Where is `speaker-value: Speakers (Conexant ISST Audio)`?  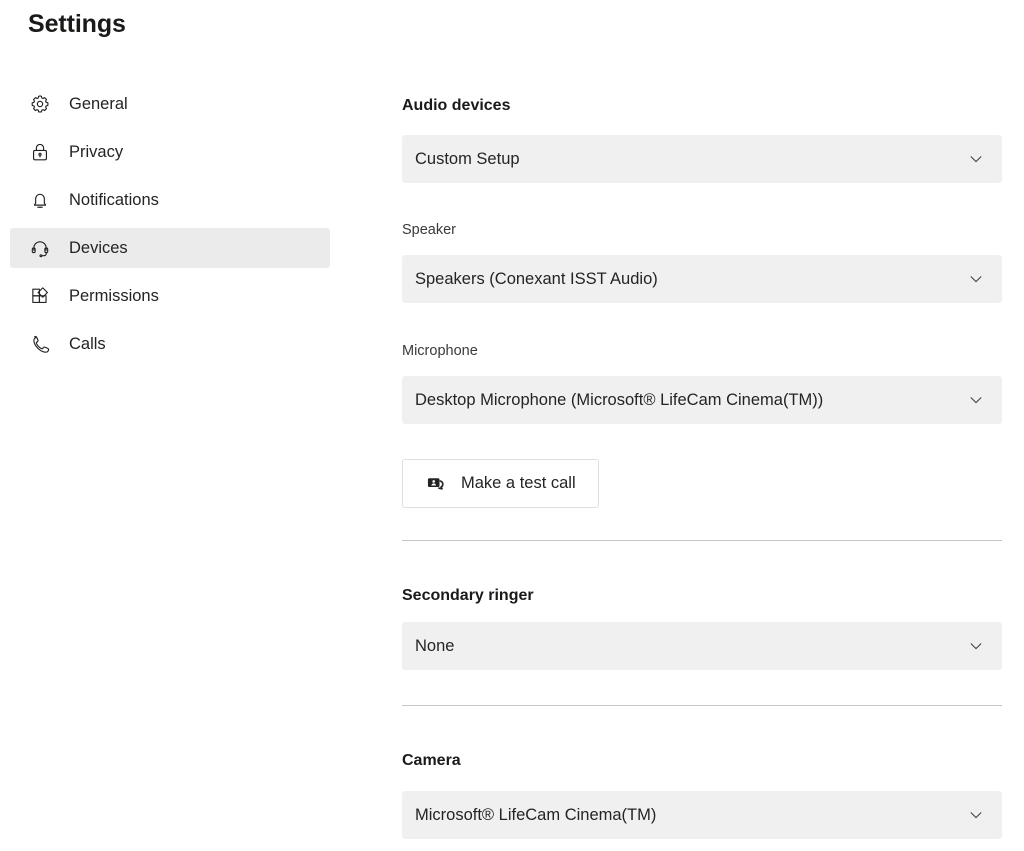 speaker-value: Speakers (Conexant ISST Audio) is located at coordinates (536, 278).